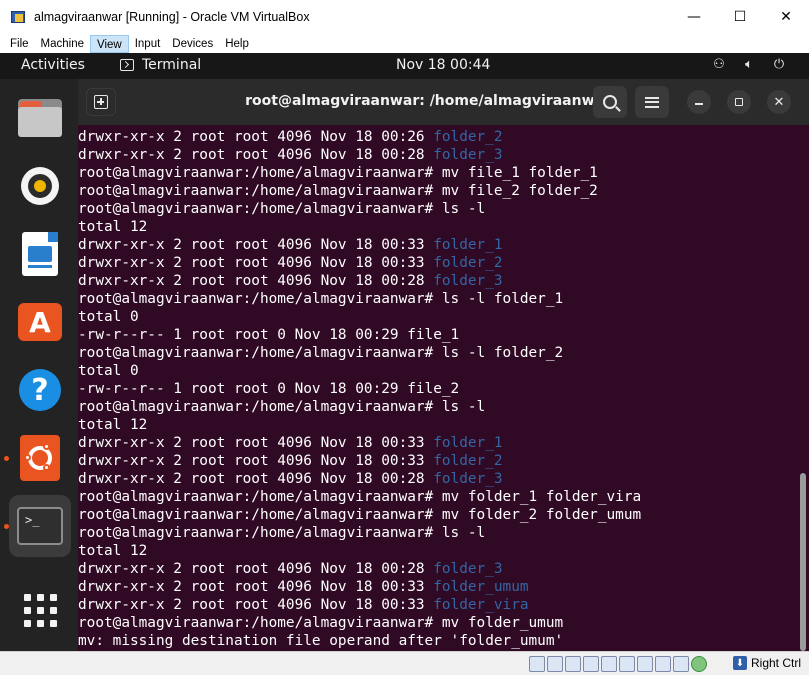 Image resolution: width=809 pixels, height=675 pixels. I want to click on display-icon, so click(645, 664).